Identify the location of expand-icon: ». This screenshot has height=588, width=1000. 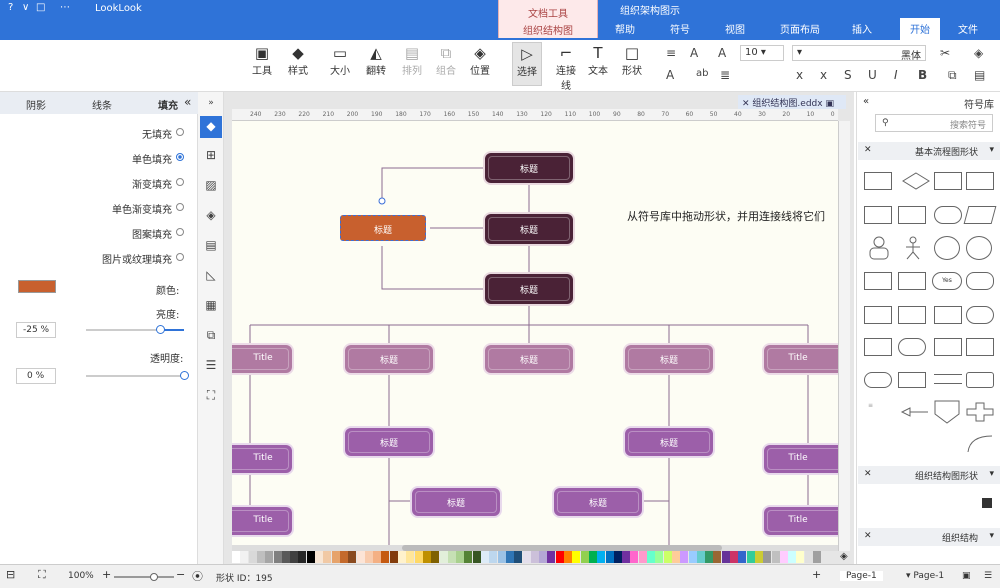
(211, 106).